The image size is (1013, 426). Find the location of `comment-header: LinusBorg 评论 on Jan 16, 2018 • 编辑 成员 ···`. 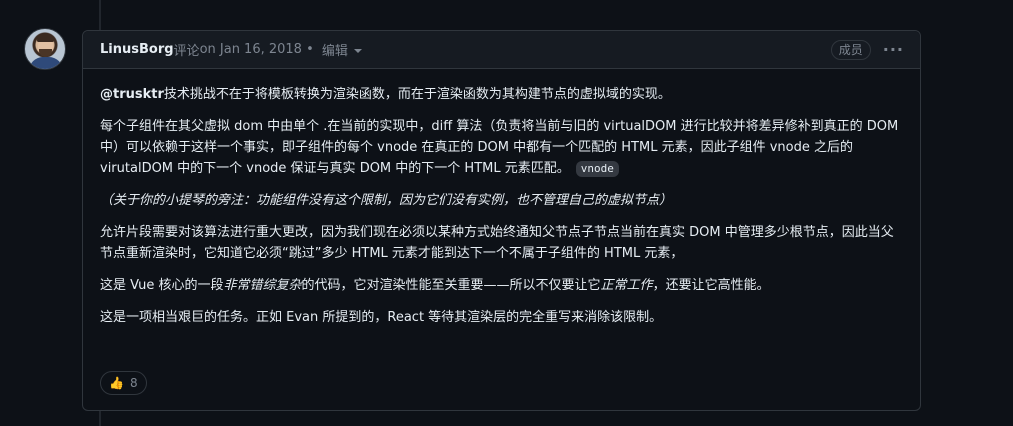

comment-header: LinusBorg 评论 on Jan 16, 2018 • 编辑 成员 ··· is located at coordinates (501, 50).